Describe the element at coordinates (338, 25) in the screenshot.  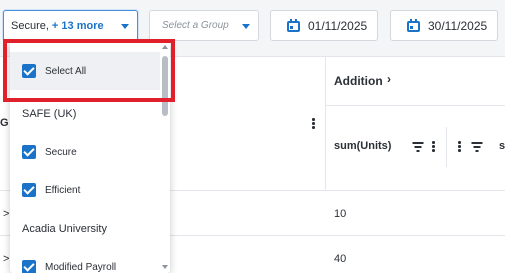
I see `date-from-value: 01/11/2025` at that location.